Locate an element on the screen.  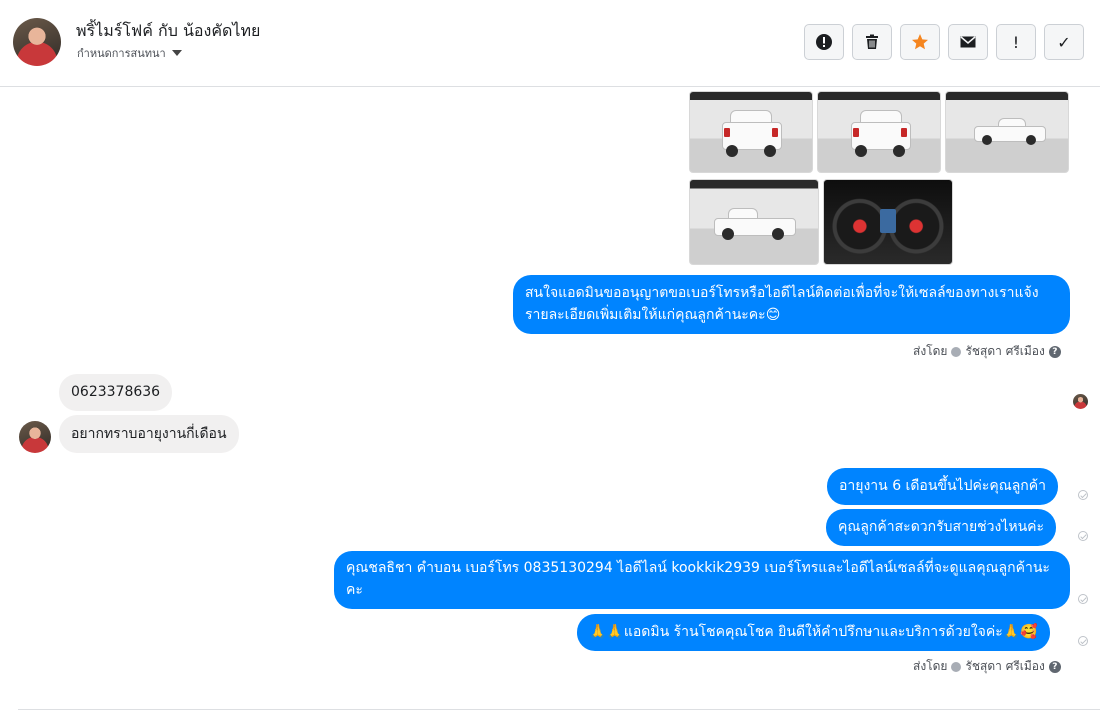
star-icon is located at coordinates (920, 42).